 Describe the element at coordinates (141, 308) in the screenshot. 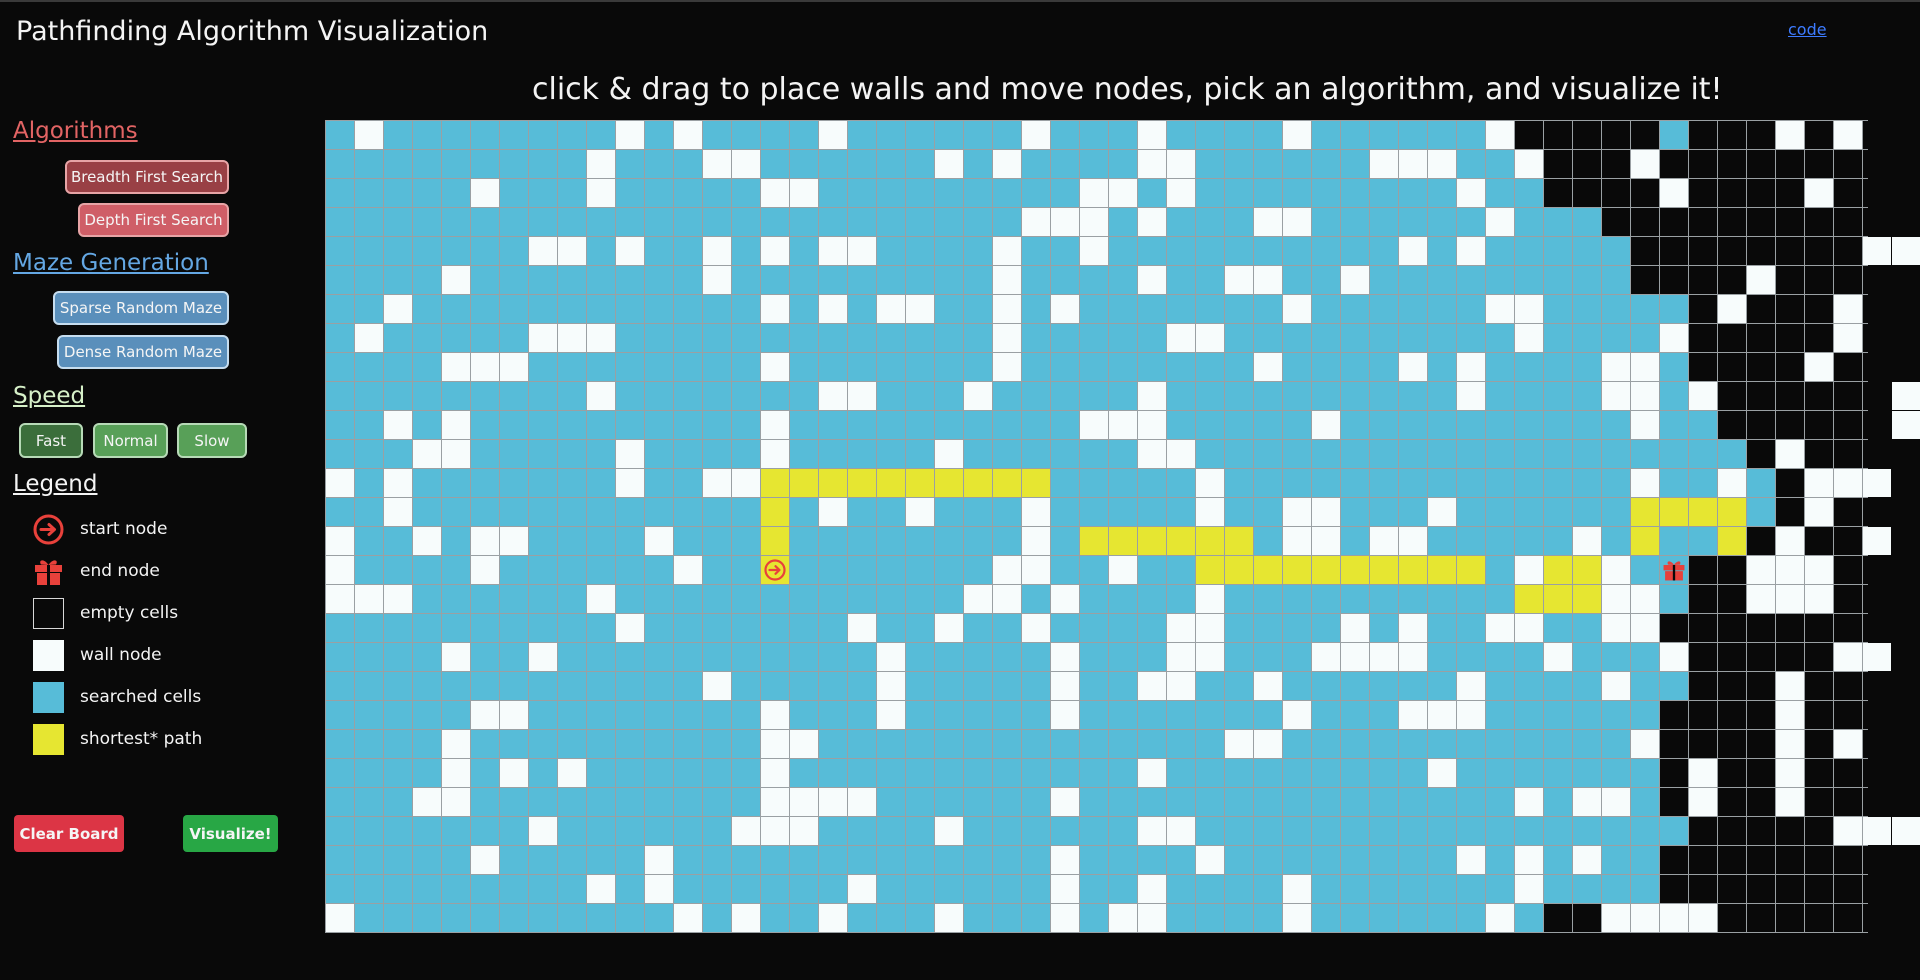

I see `sparse-random-maze-button: Sparse Random Maze` at that location.